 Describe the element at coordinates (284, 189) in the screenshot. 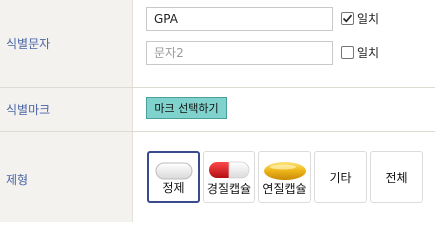

I see `form-option-label: 연질캡슐` at that location.